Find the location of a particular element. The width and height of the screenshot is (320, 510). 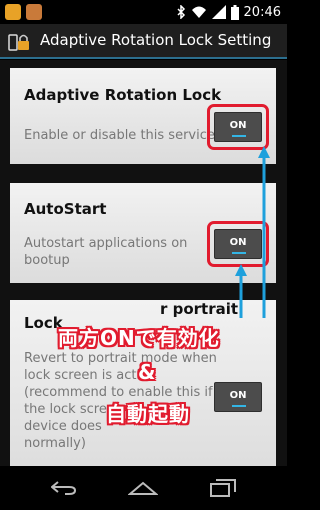

annotation-line-3: 自動起動 is located at coordinates (148, 414).